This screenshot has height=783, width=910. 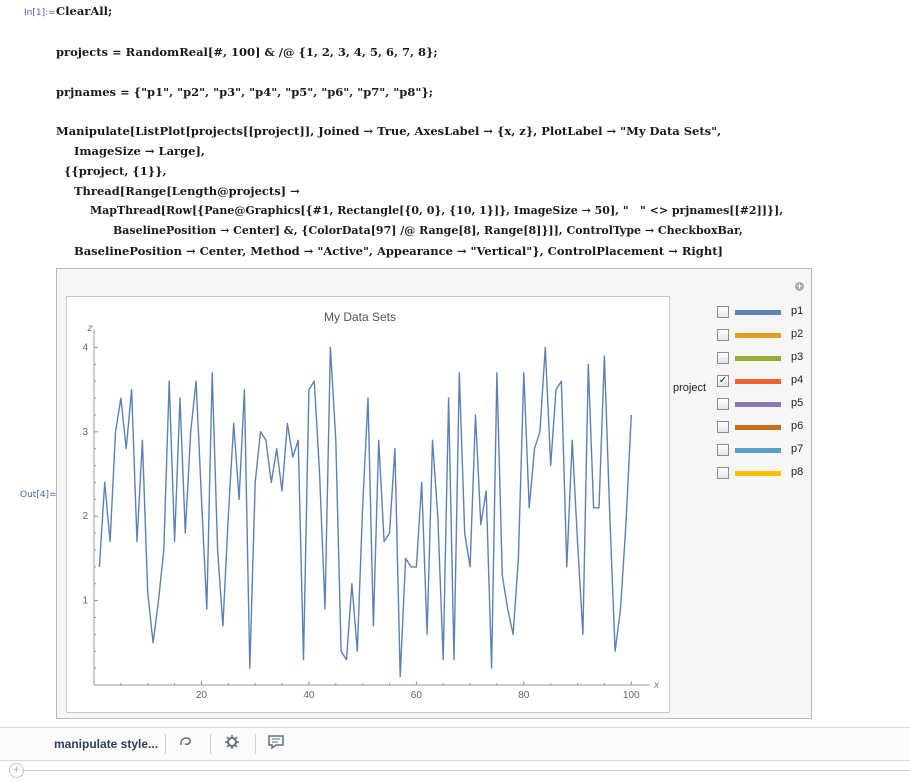 I want to click on checkbox-row-p3: p3, so click(x=767, y=358).